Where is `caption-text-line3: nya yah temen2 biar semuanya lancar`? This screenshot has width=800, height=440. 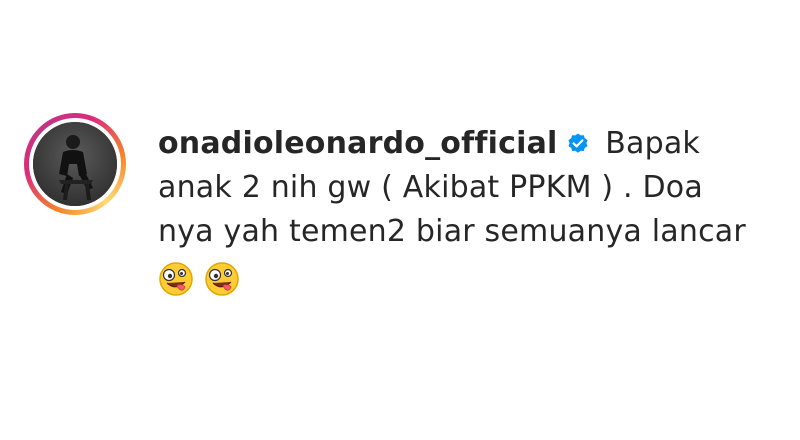 caption-text-line3: nya yah temen2 biar semuanya lancar is located at coordinates (452, 231).